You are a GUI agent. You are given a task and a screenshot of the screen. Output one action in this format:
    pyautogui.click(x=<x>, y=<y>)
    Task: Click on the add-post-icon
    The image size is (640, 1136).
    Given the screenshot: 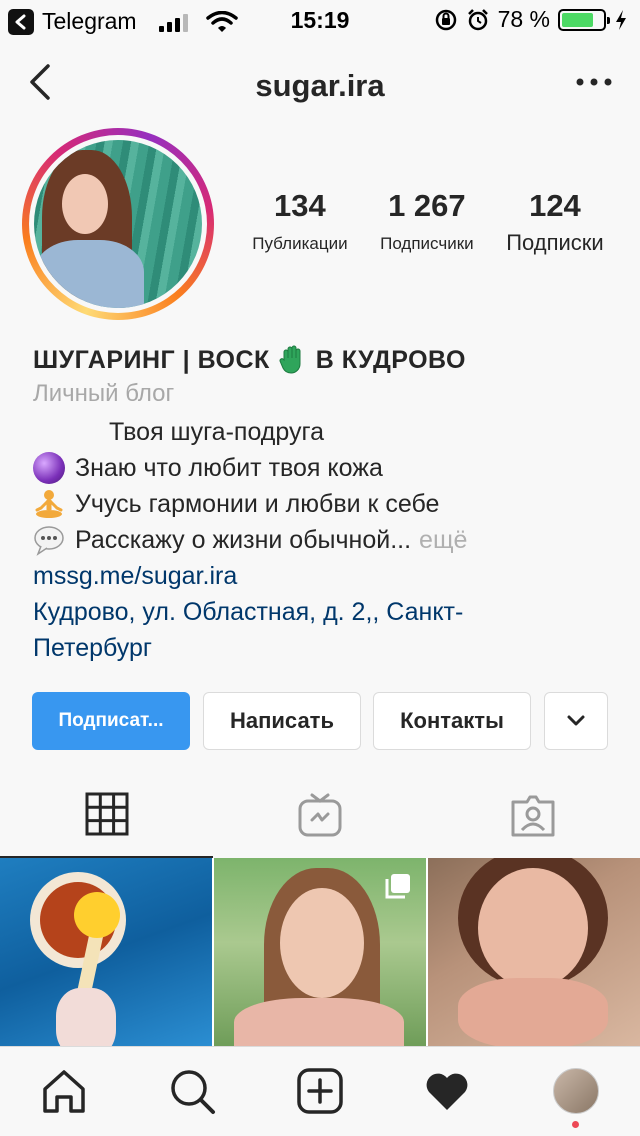 What is the action you would take?
    pyautogui.click(x=320, y=1091)
    